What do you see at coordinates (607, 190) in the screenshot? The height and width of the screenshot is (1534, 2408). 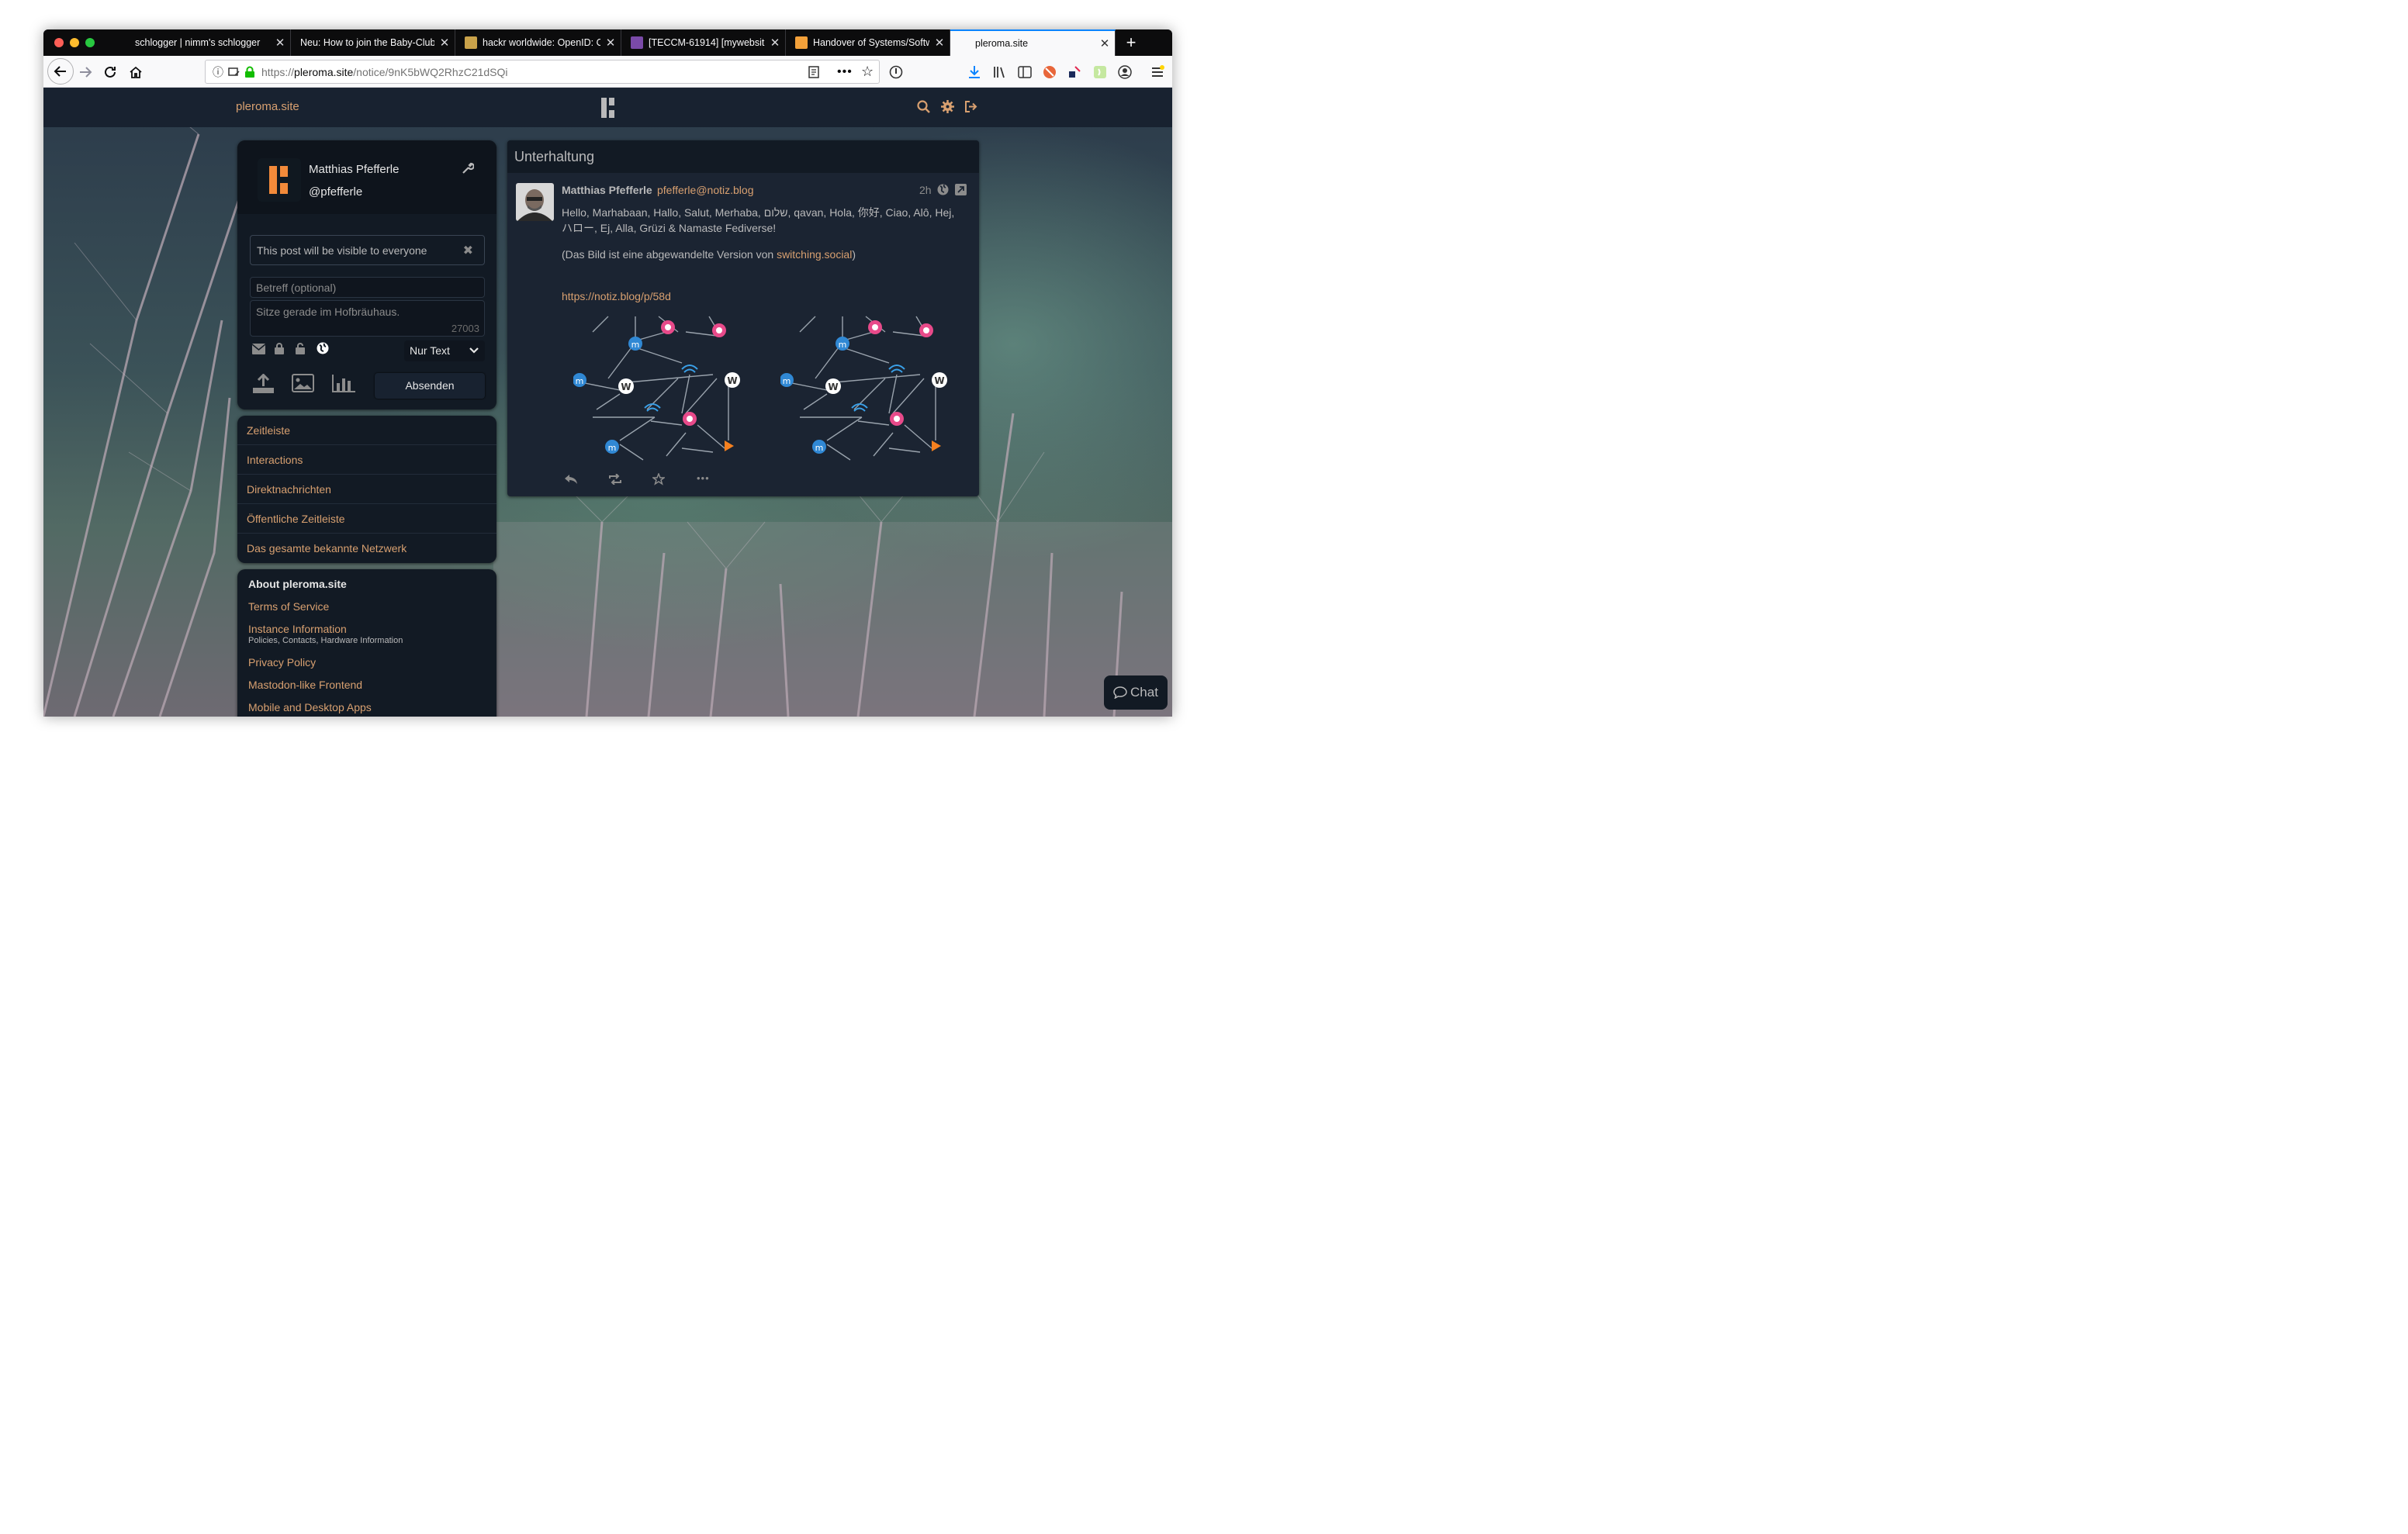 I see `post-author-name: Matthias Pfefferle` at bounding box center [607, 190].